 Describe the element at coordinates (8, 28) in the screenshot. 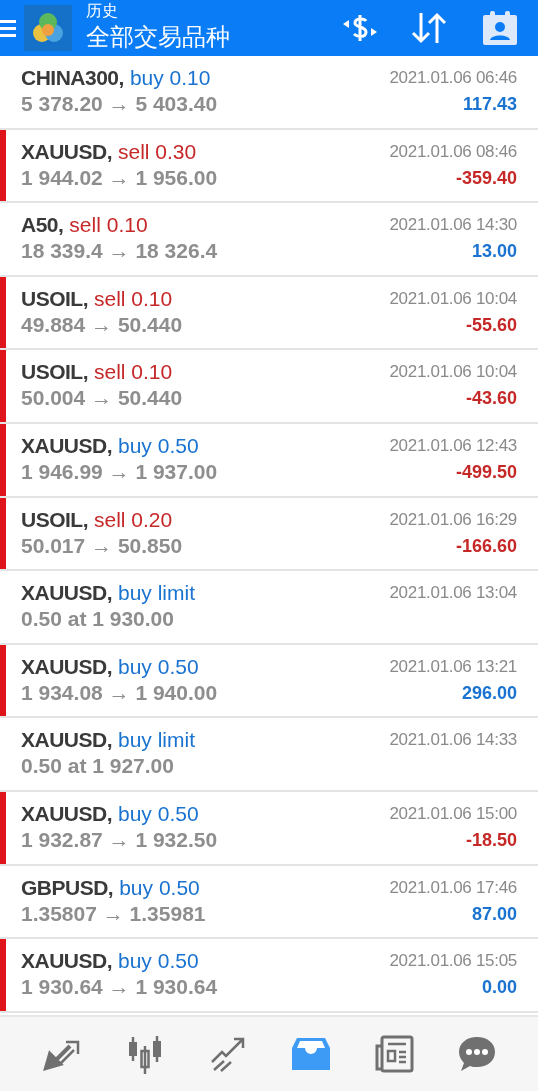

I see `menu-icon` at that location.